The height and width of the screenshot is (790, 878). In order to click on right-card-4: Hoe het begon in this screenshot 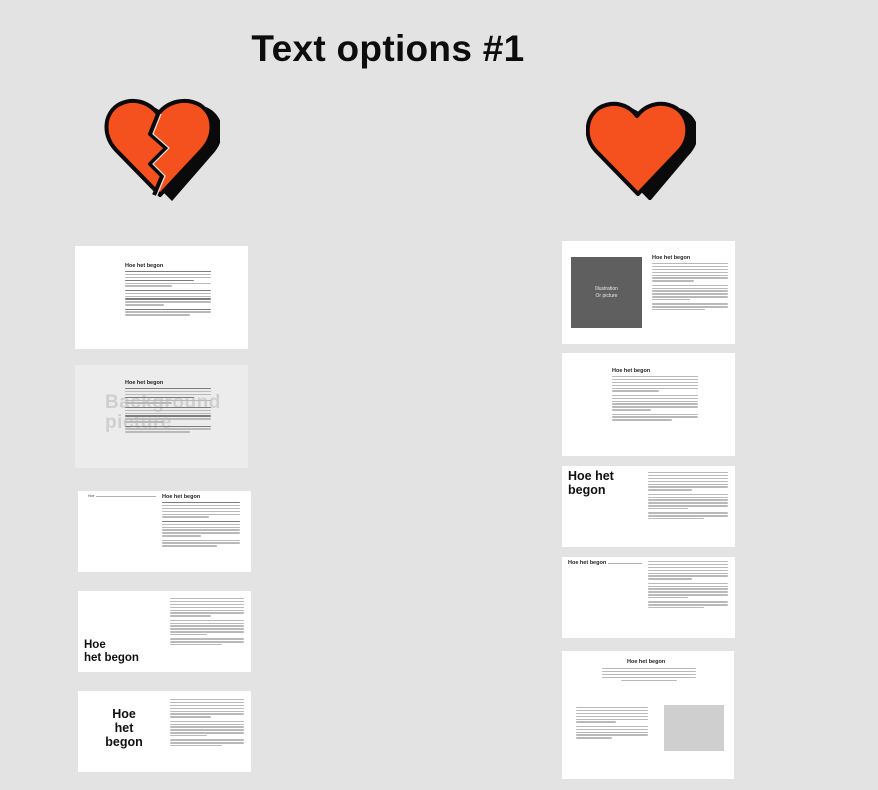, I will do `click(648, 597)`.